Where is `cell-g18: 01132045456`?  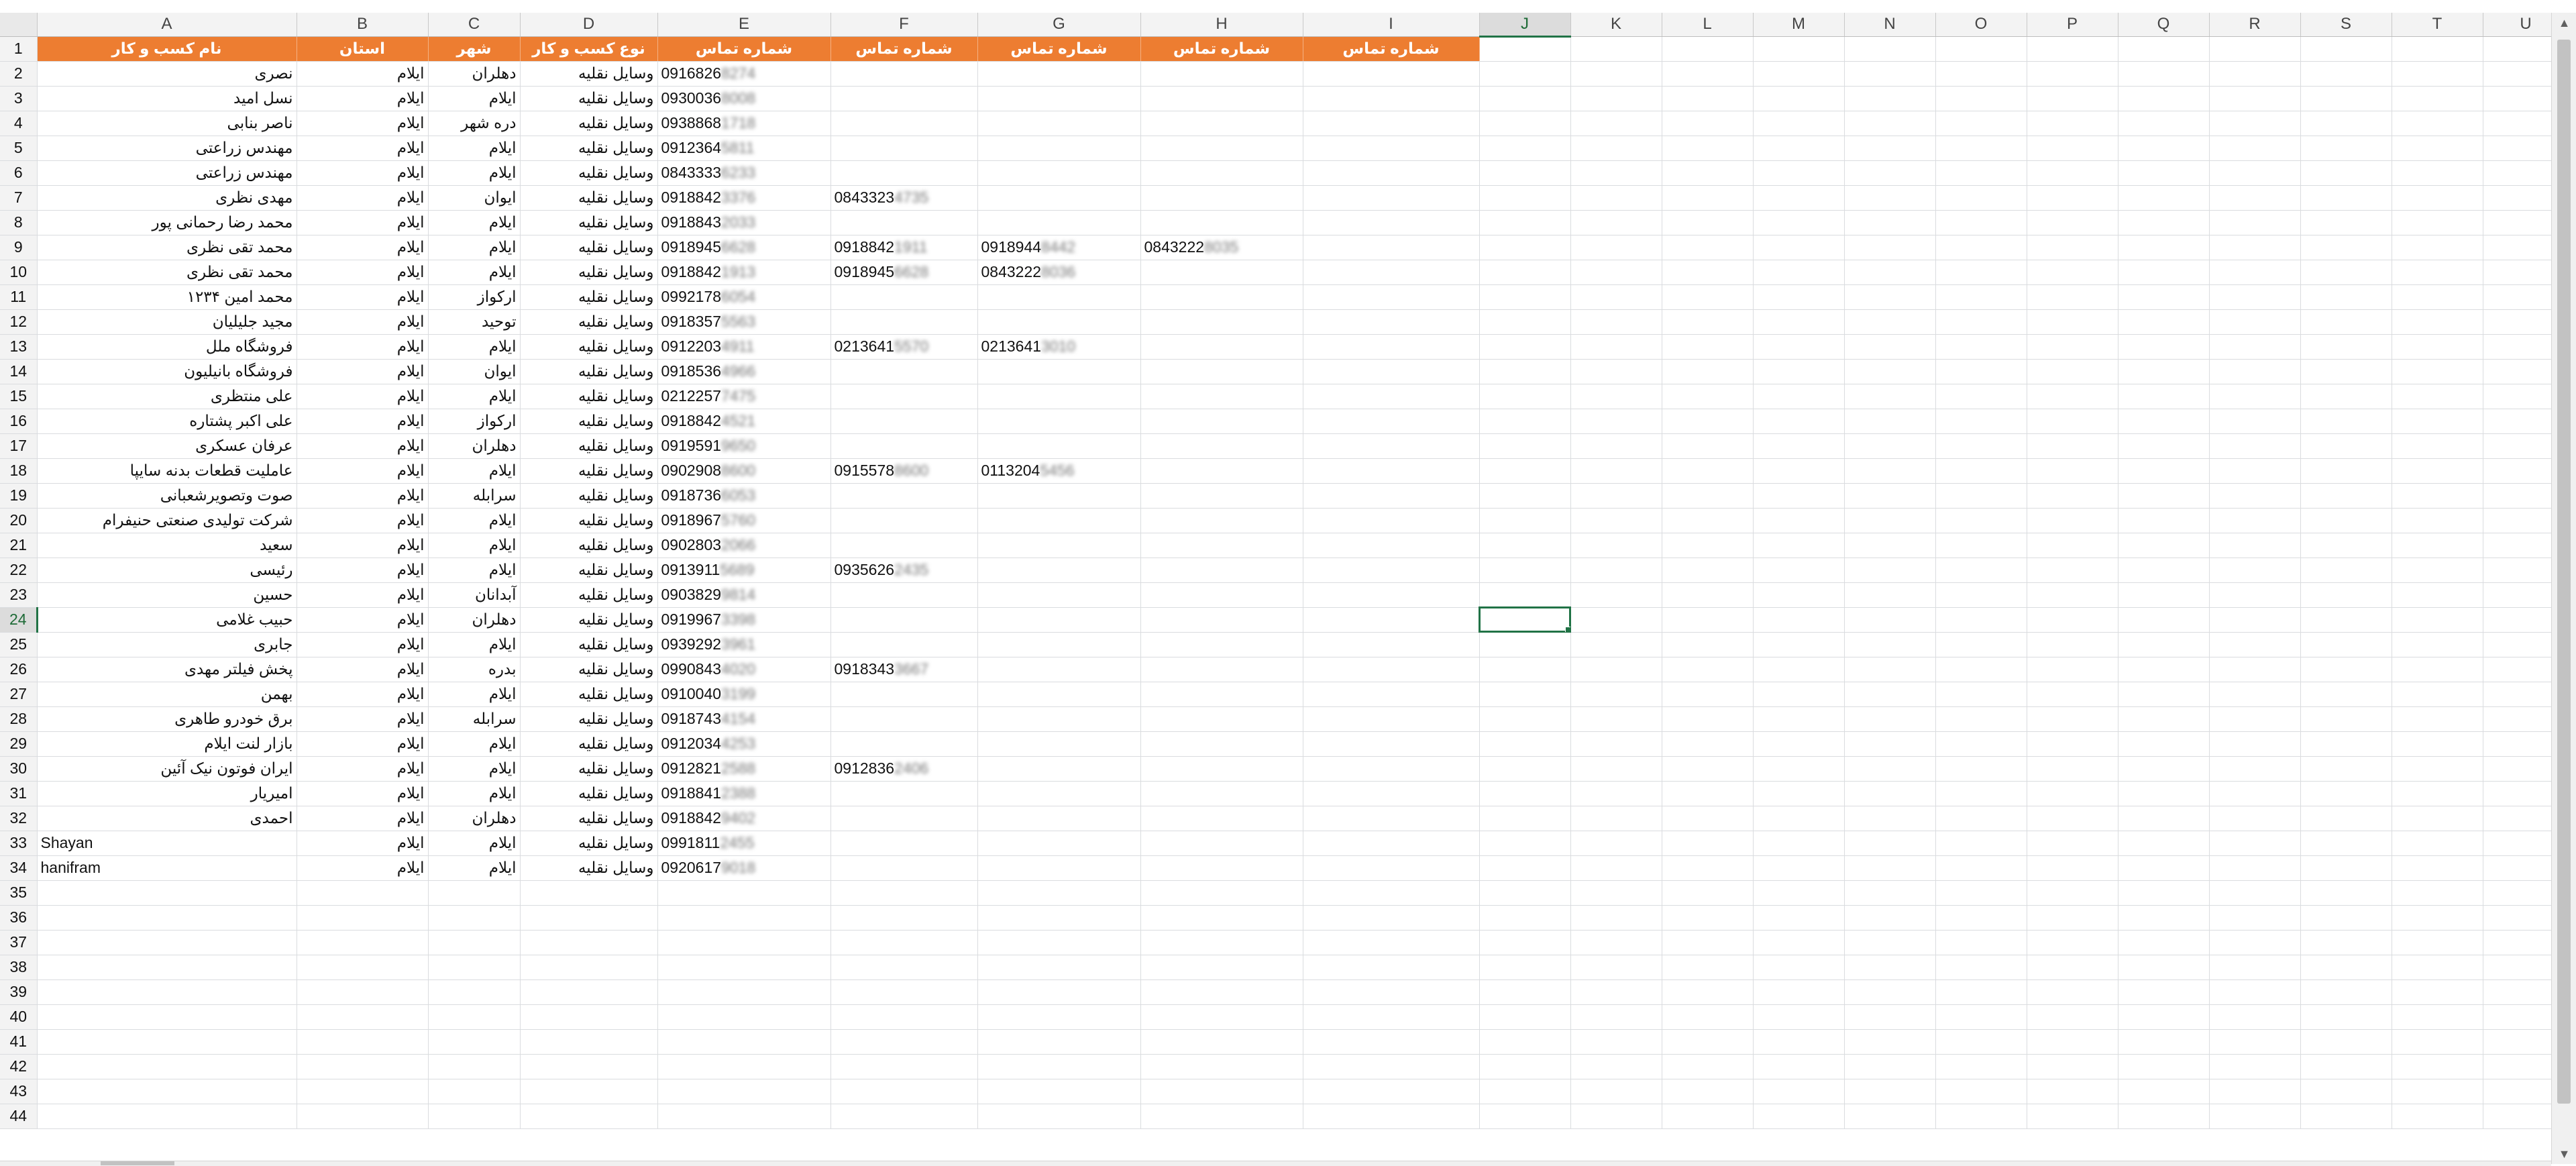
cell-g18: 01132045456 is located at coordinates (1059, 471).